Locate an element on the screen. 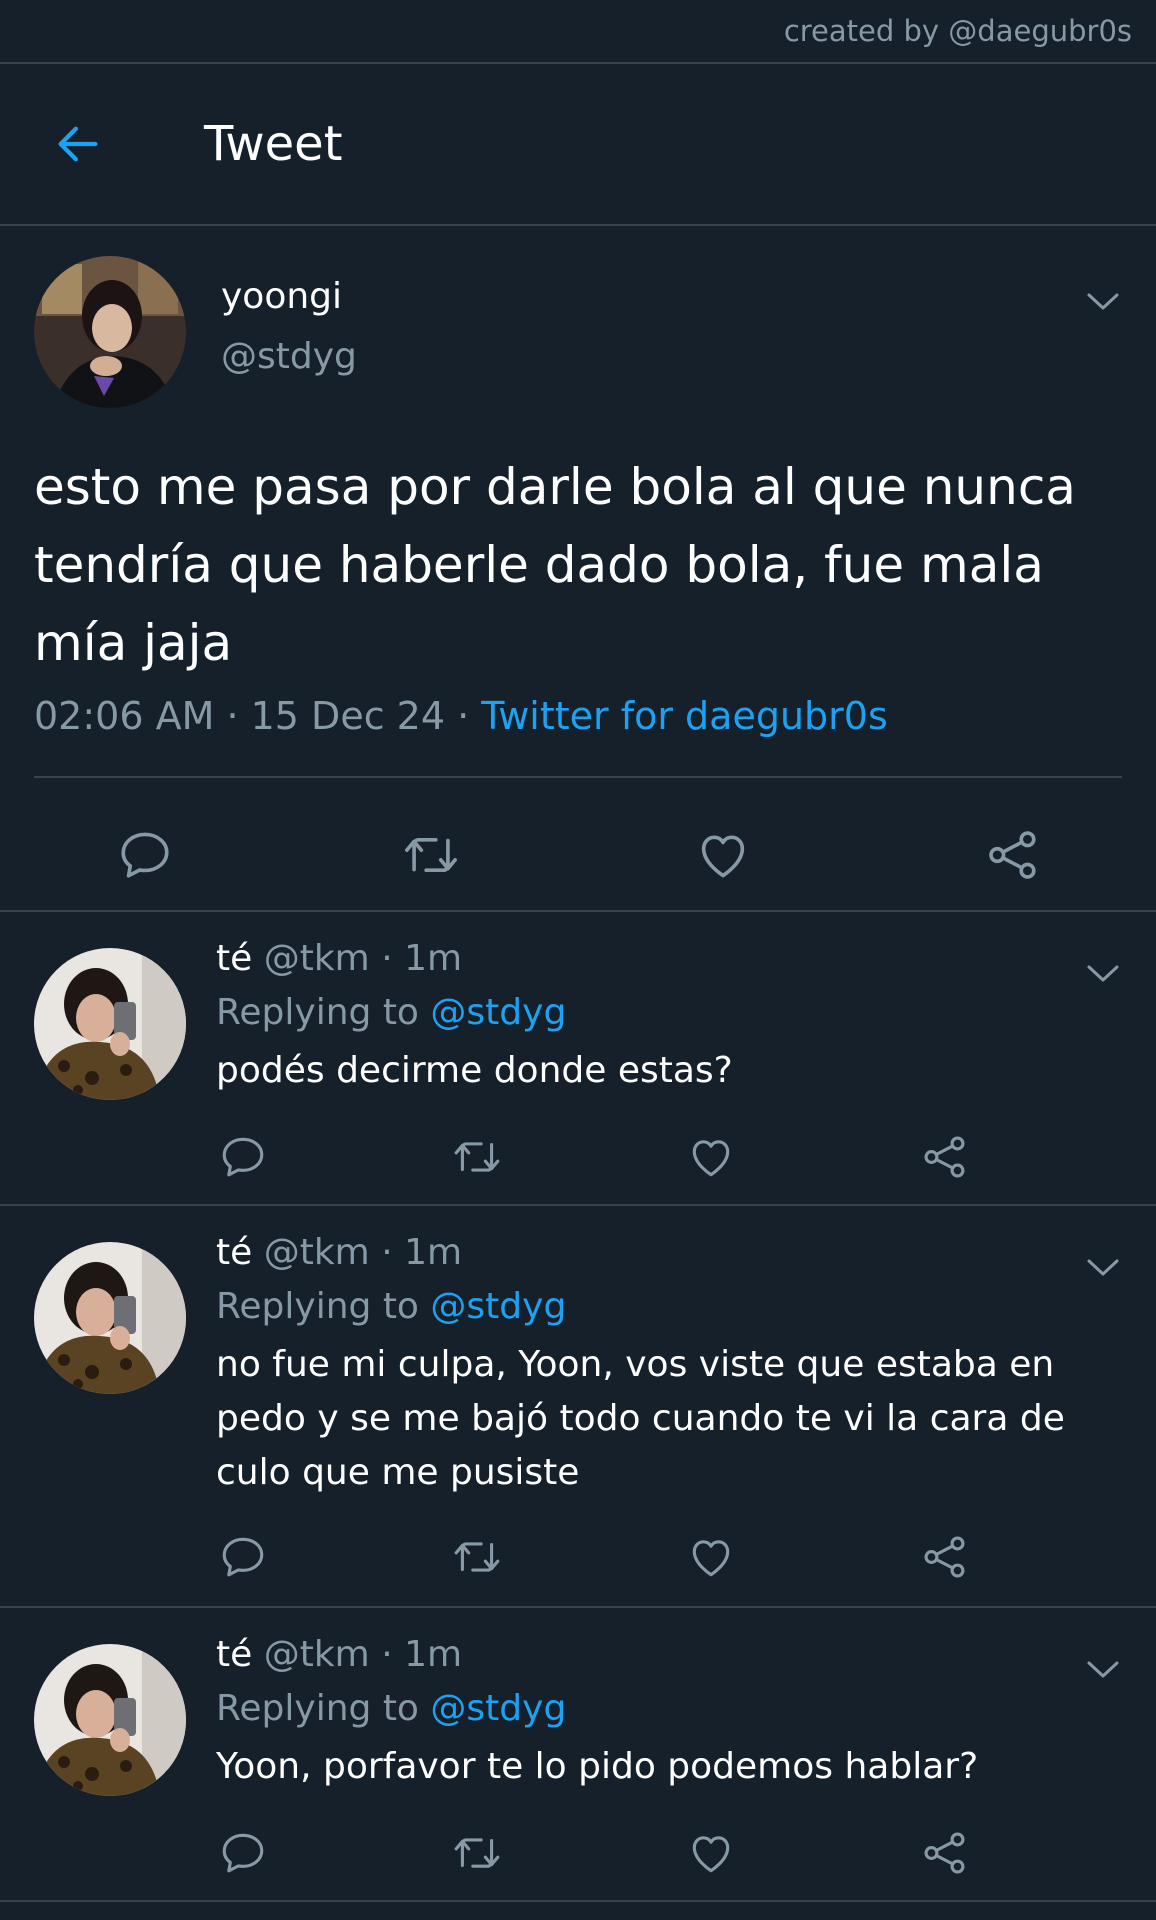 The height and width of the screenshot is (1920, 1156). reply-text: podés decirme donde estas? is located at coordinates (474, 1070).